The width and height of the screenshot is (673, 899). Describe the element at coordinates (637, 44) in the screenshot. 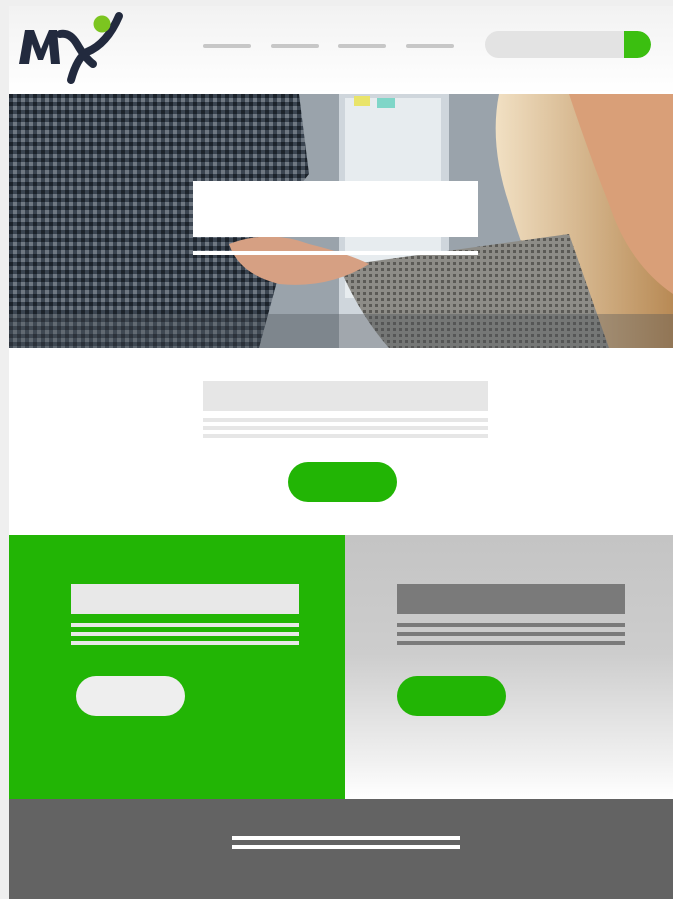

I see `search-button` at that location.